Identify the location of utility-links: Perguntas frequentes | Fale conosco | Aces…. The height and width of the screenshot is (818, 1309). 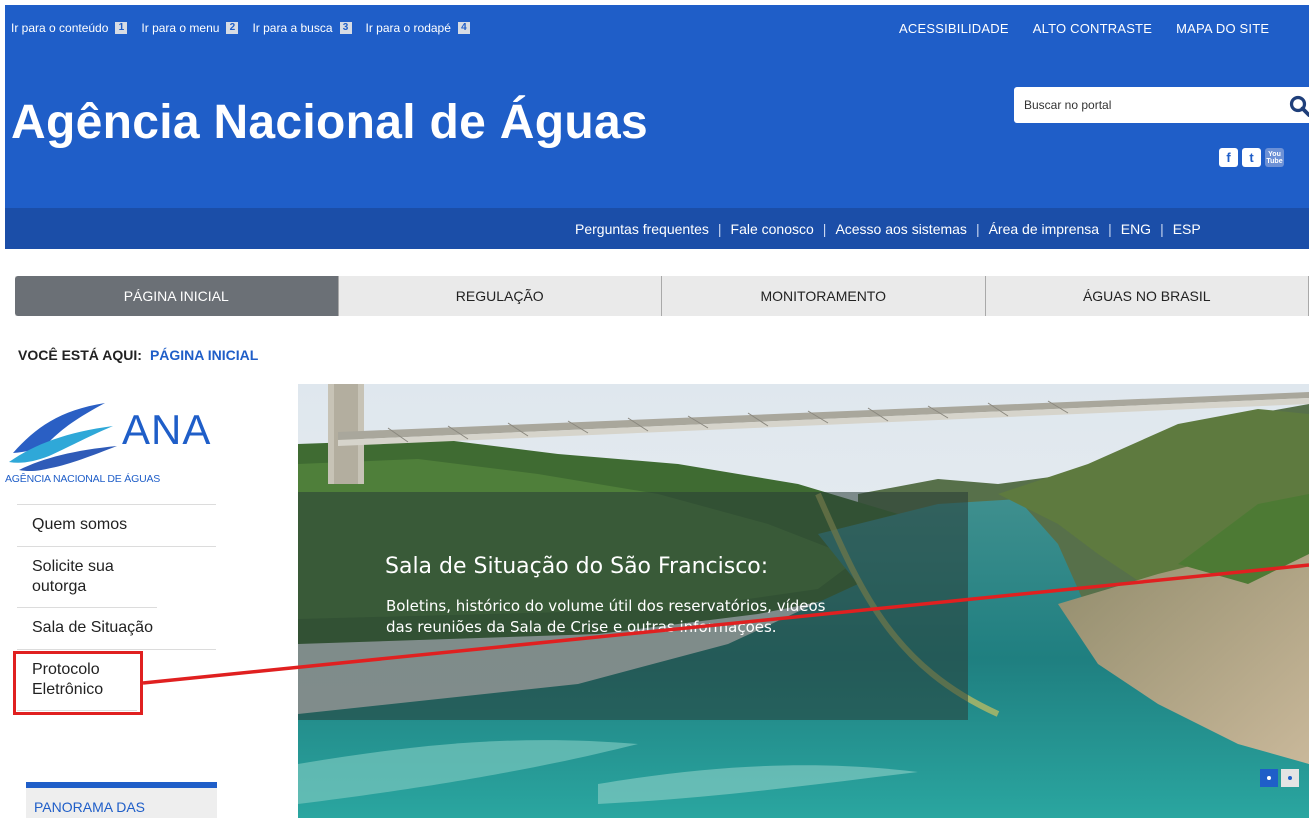
(888, 229).